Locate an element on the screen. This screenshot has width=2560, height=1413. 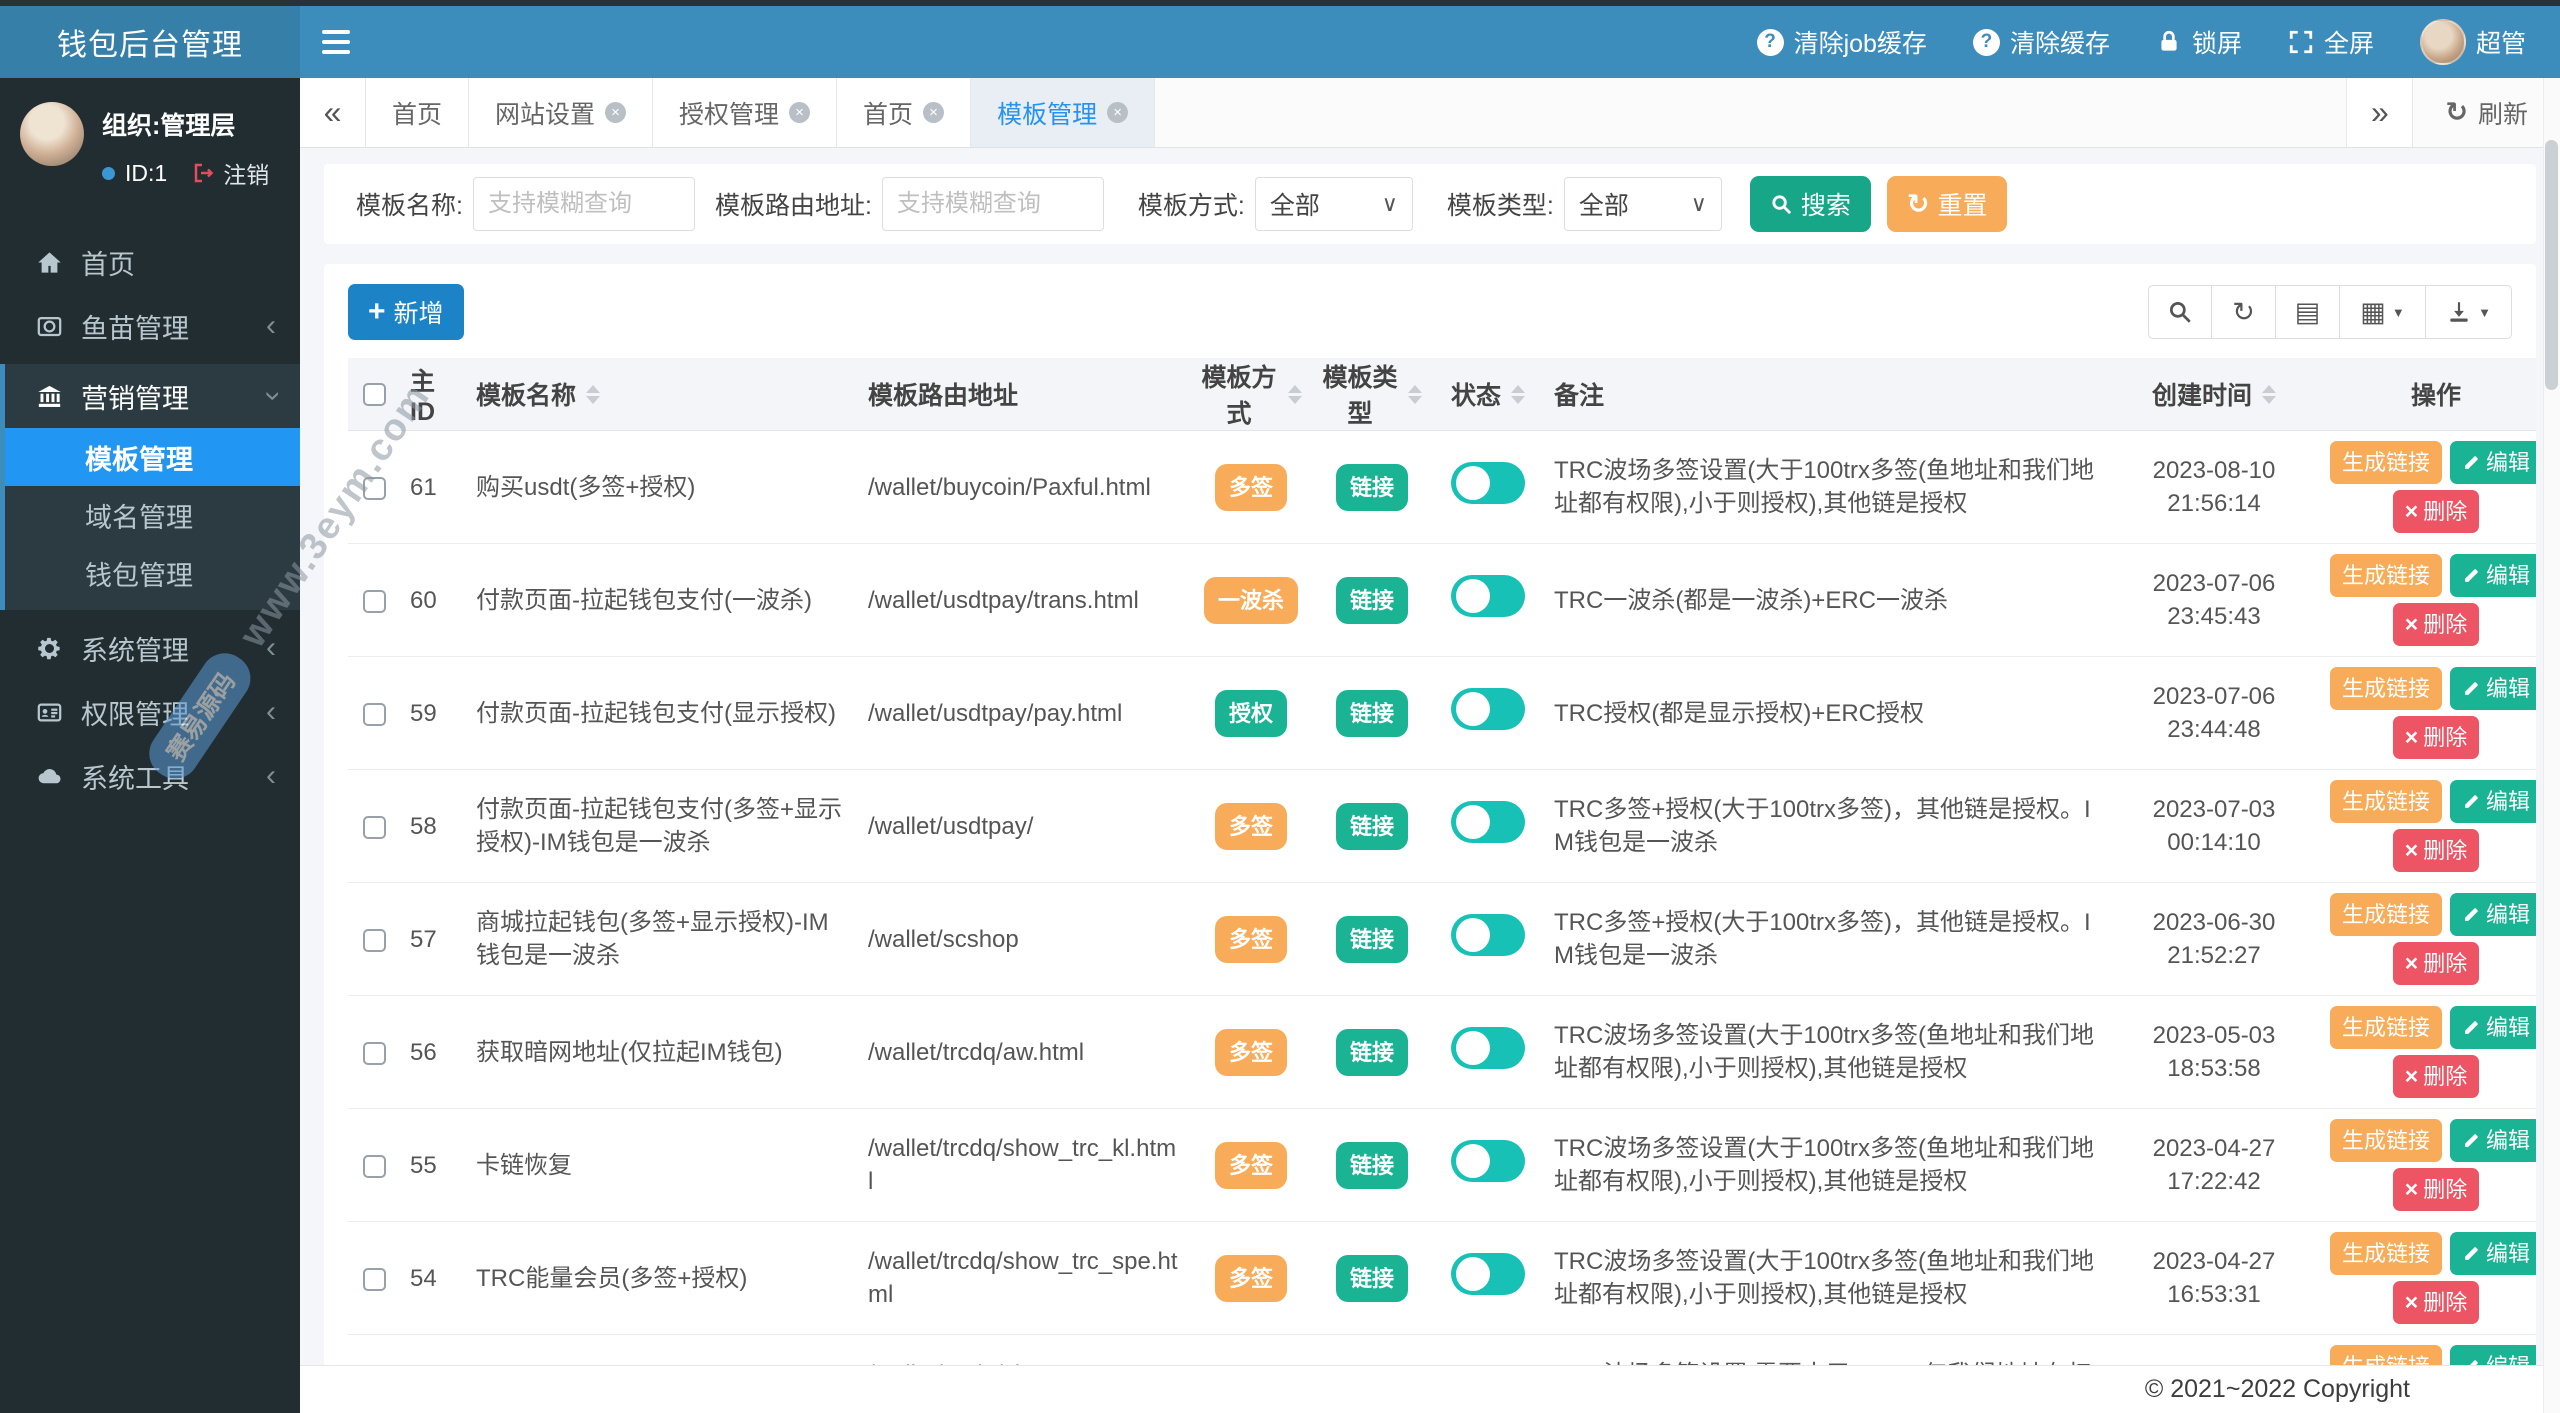
tabs-scroll-left-icon: « is located at coordinates (333, 112).